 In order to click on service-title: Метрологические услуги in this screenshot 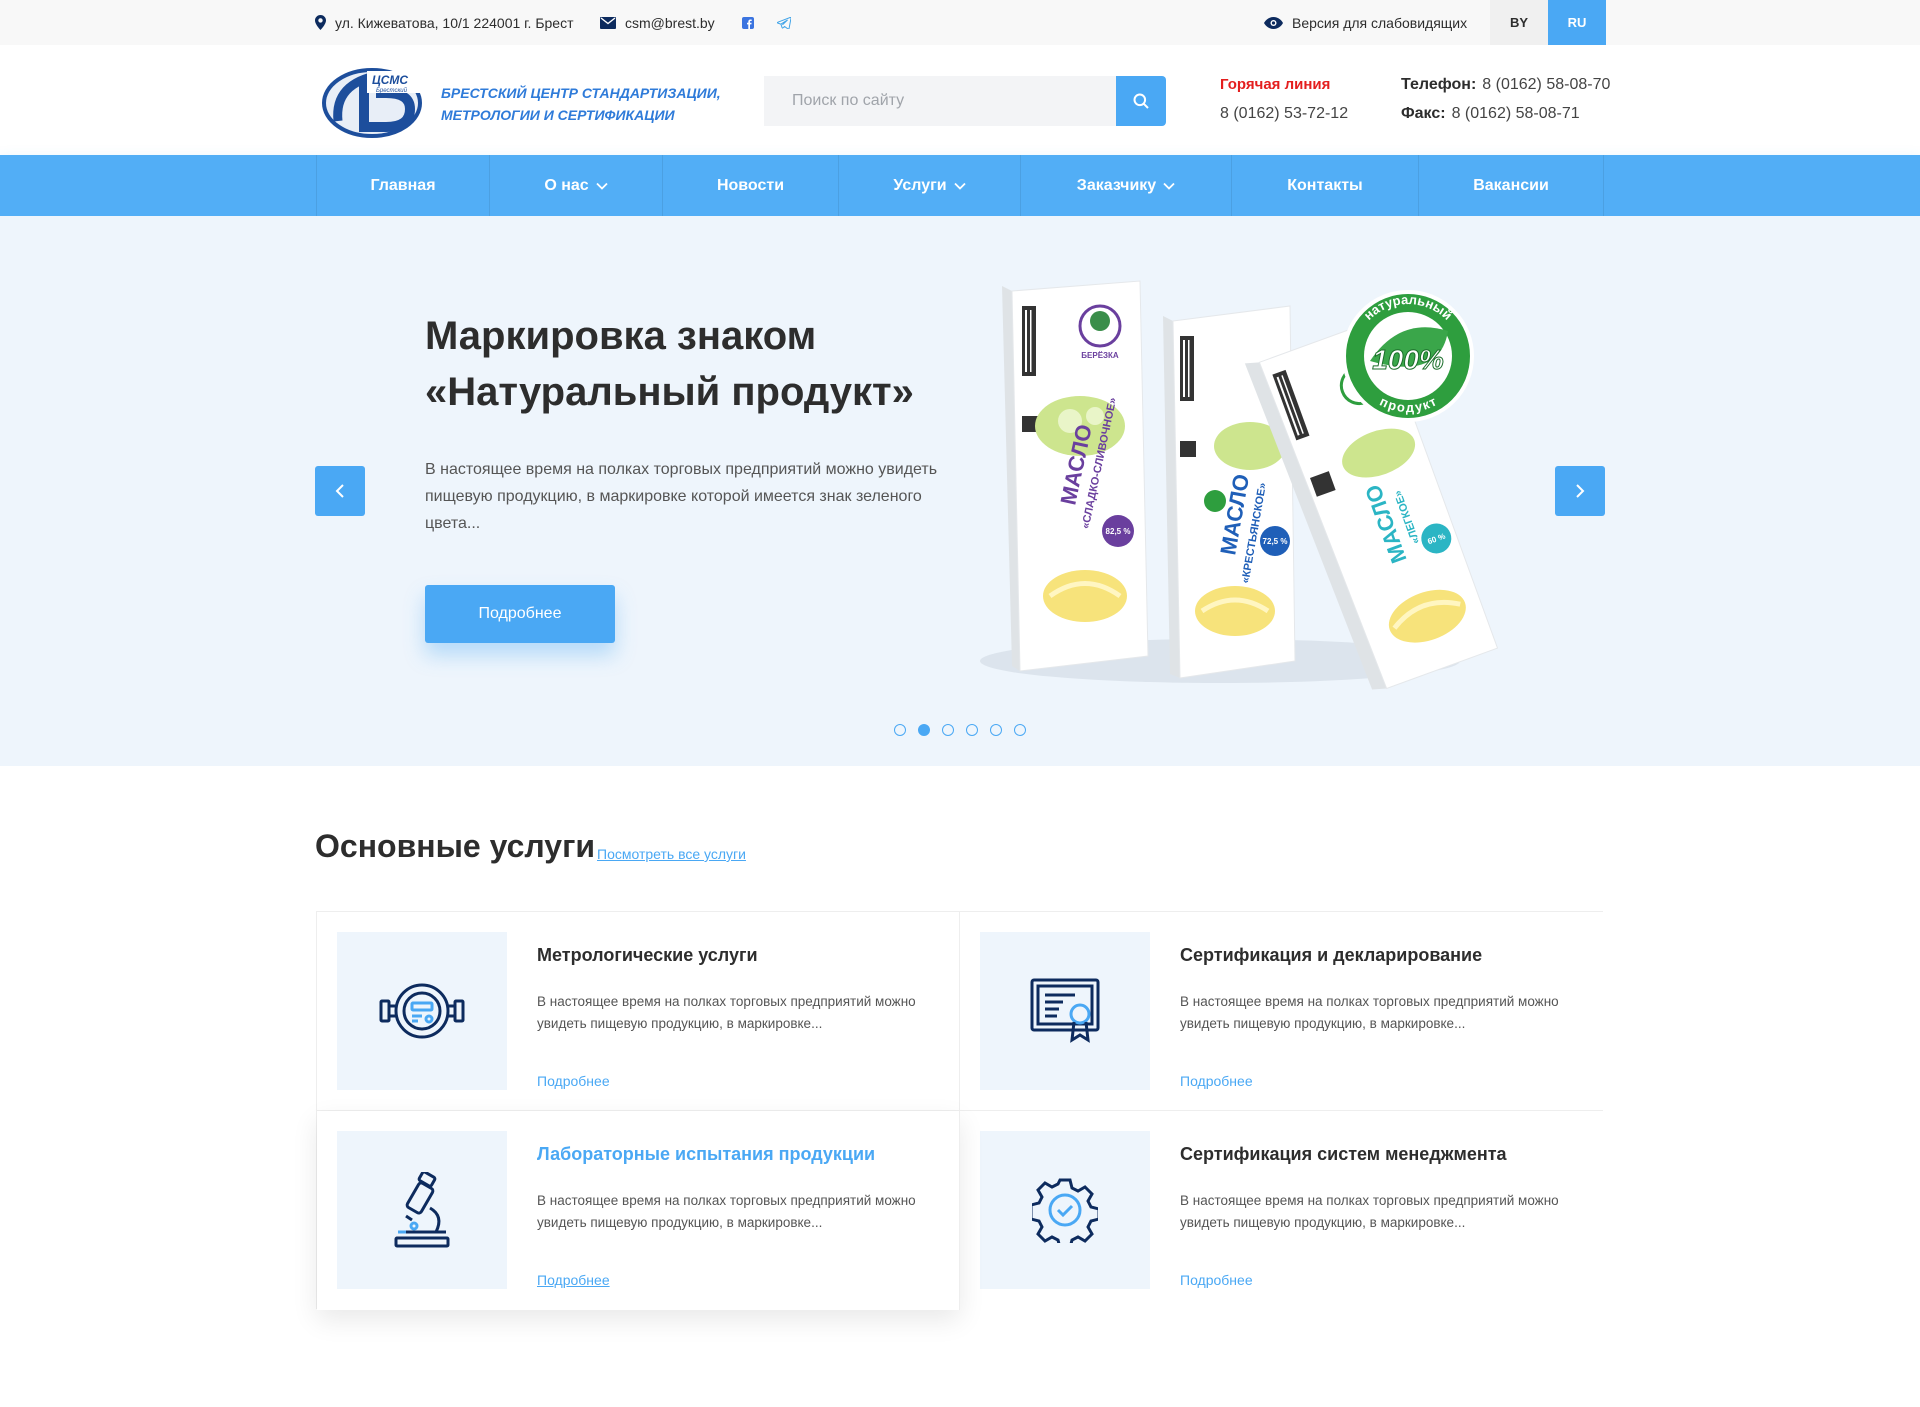, I will do `click(647, 955)`.